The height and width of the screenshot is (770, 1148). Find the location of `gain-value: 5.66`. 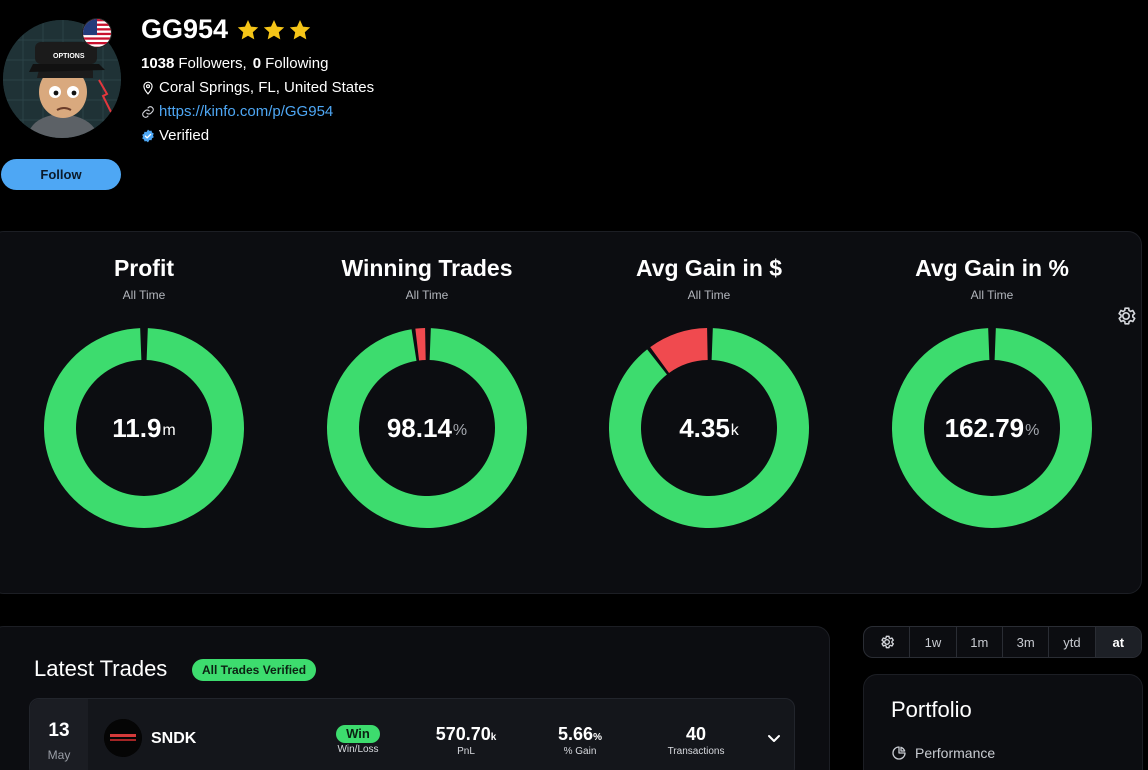

gain-value: 5.66 is located at coordinates (576, 734).